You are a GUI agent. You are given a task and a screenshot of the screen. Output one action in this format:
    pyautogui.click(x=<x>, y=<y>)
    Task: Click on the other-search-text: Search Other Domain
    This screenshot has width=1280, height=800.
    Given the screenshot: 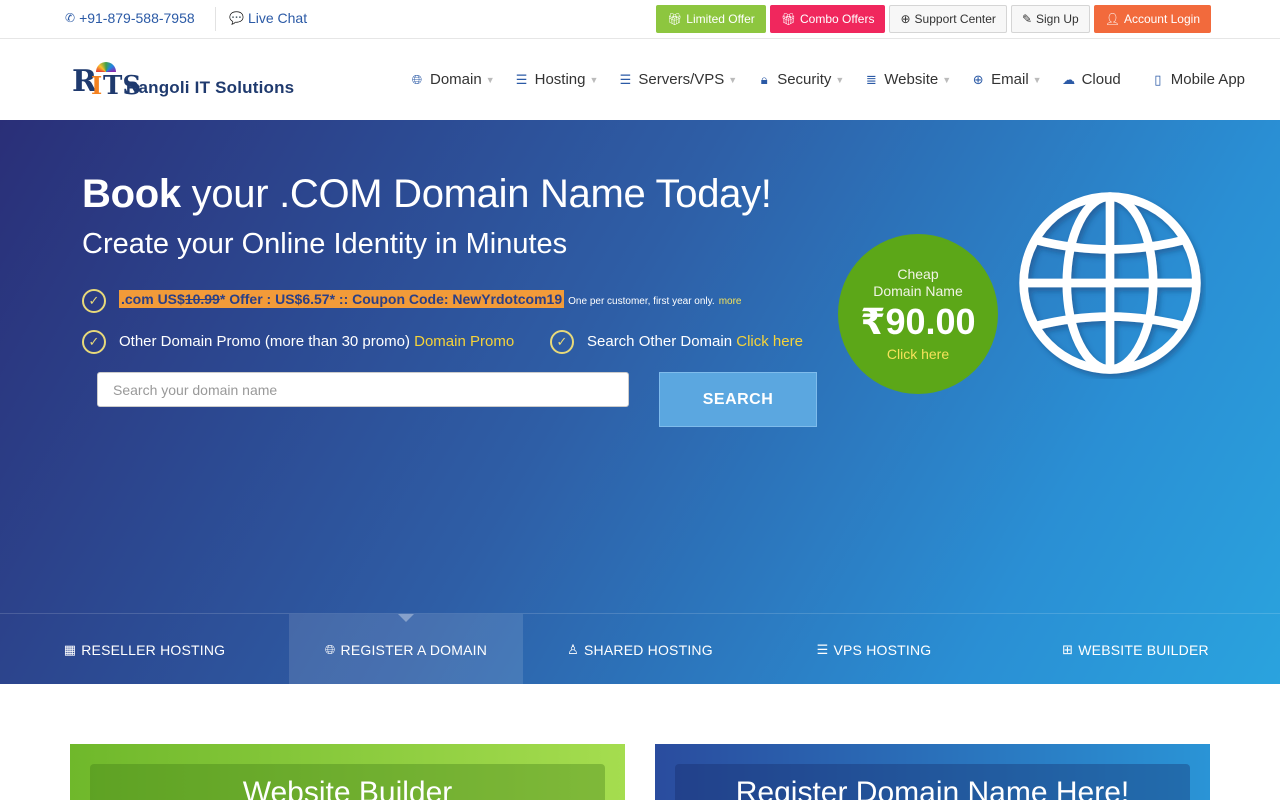 What is the action you would take?
    pyautogui.click(x=660, y=341)
    